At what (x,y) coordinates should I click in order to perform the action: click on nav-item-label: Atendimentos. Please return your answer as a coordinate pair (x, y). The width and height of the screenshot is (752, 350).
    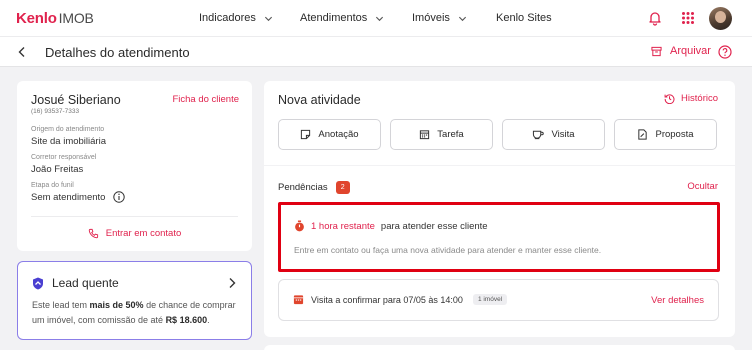
    Looking at the image, I should click on (334, 18).